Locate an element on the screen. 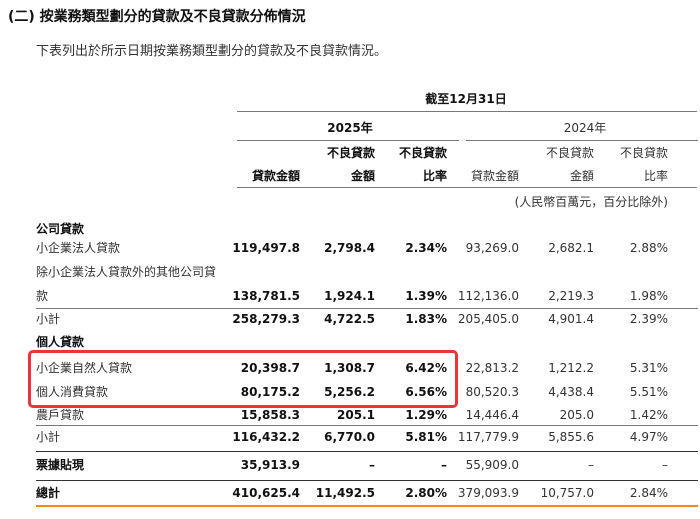 The width and height of the screenshot is (700, 519). rule-above-bills is located at coordinates (367, 451).